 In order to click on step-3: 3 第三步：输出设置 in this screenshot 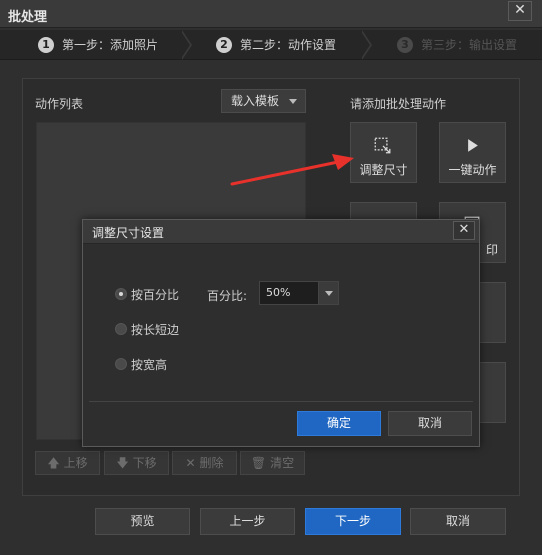, I will do `click(457, 45)`.